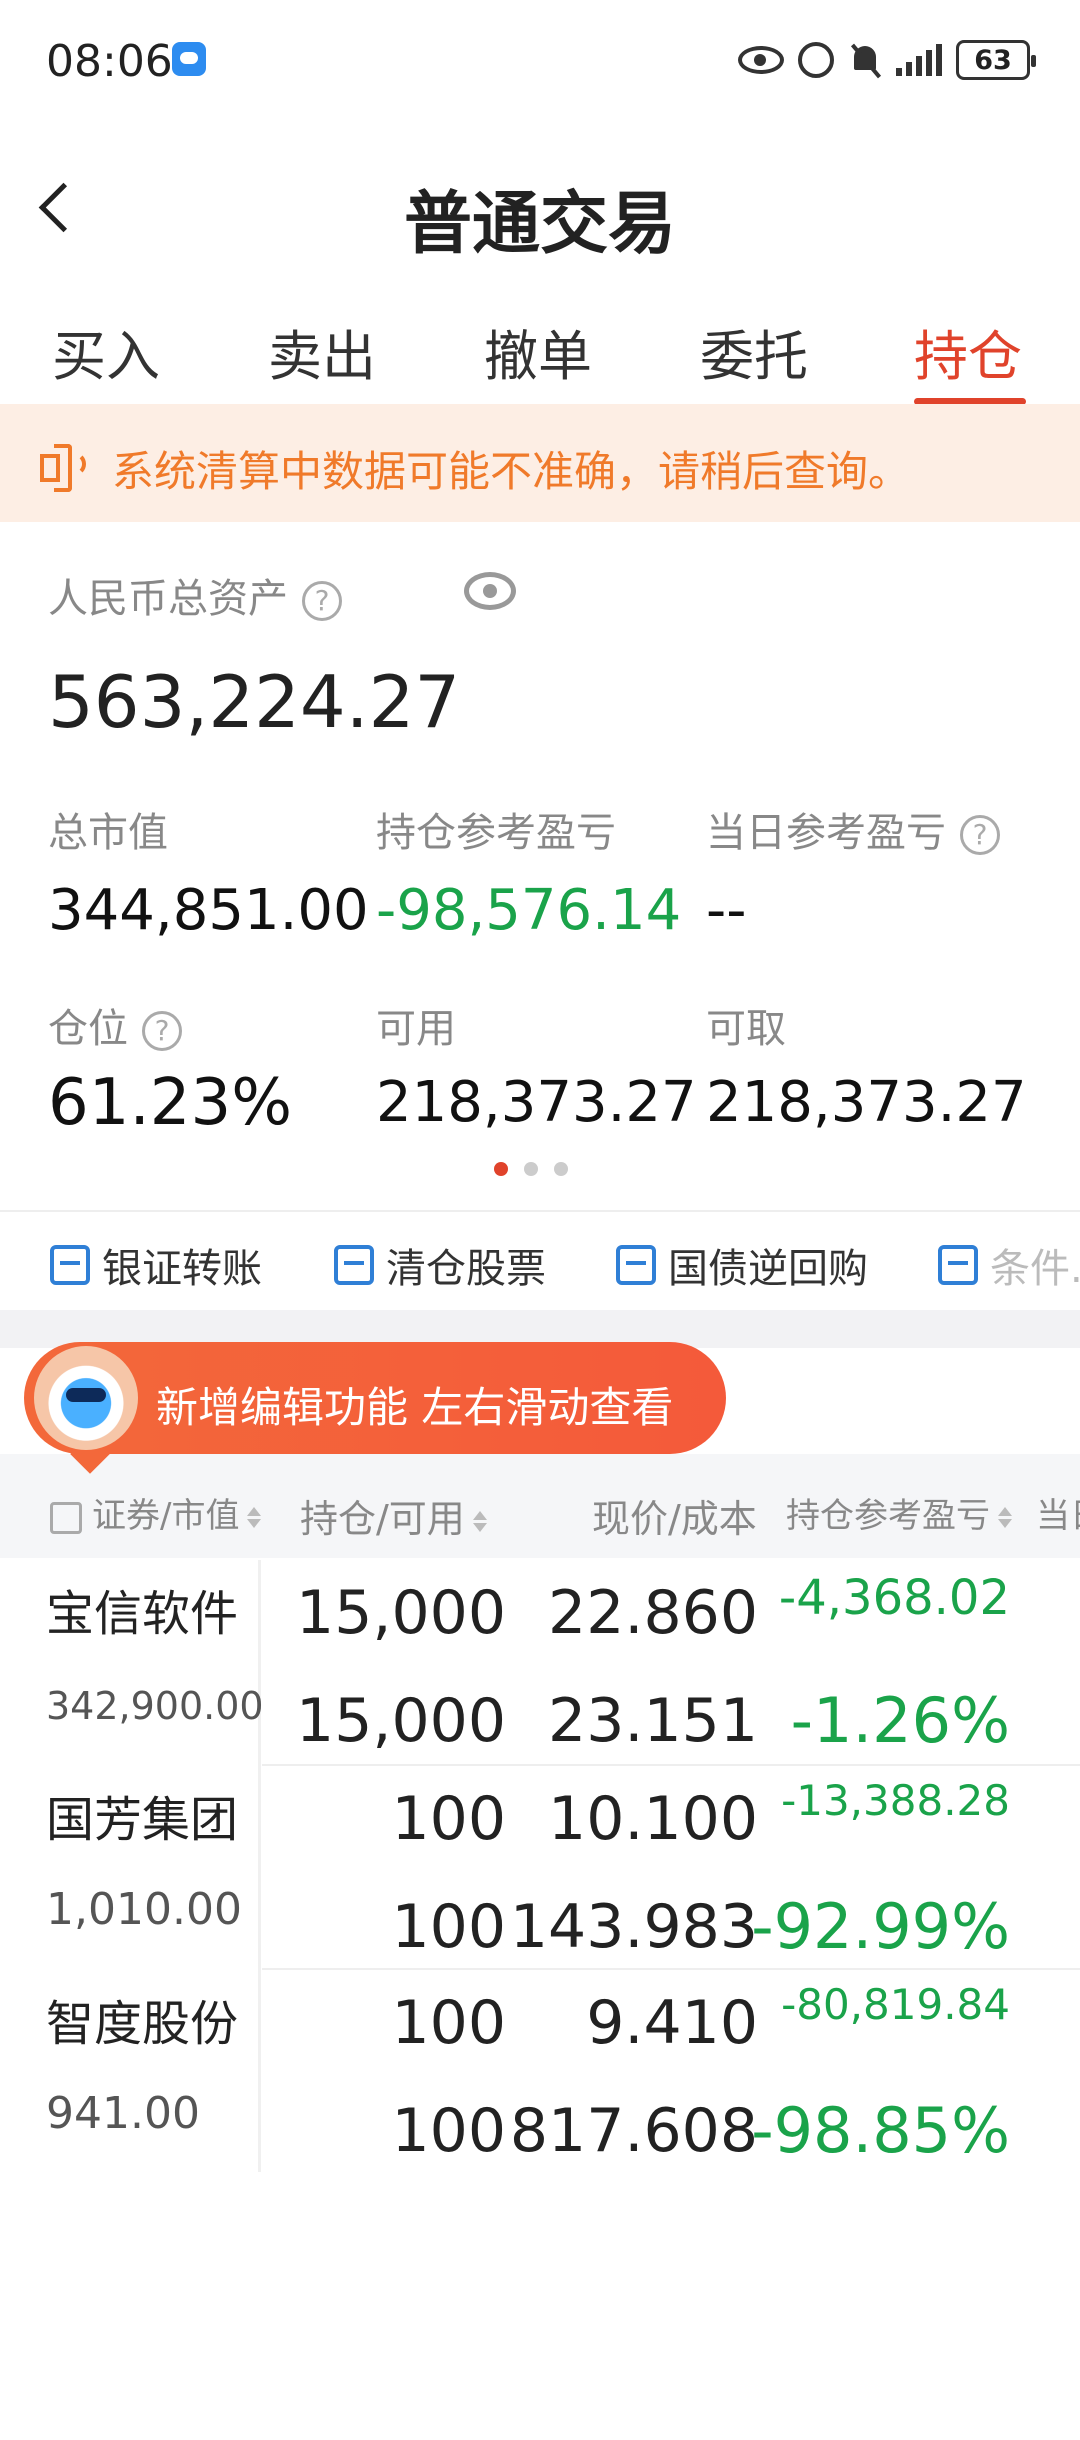 Image resolution: width=1080 pixels, height=2440 pixels. Describe the element at coordinates (106, 351) in the screenshot. I see `tab-buy: 买入` at that location.